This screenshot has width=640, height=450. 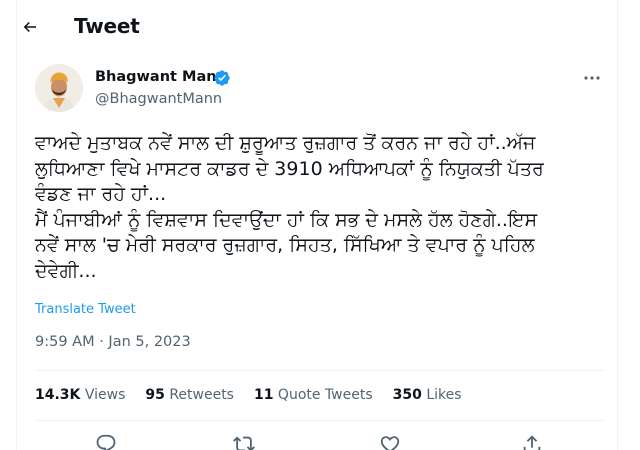 I want to click on retweets-stat: 95 Retweets, so click(x=189, y=395).